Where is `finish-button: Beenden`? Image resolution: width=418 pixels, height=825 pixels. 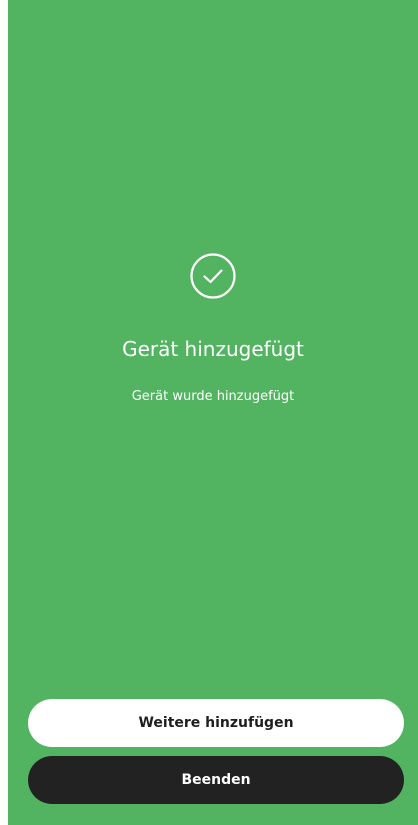 finish-button: Beenden is located at coordinates (216, 780).